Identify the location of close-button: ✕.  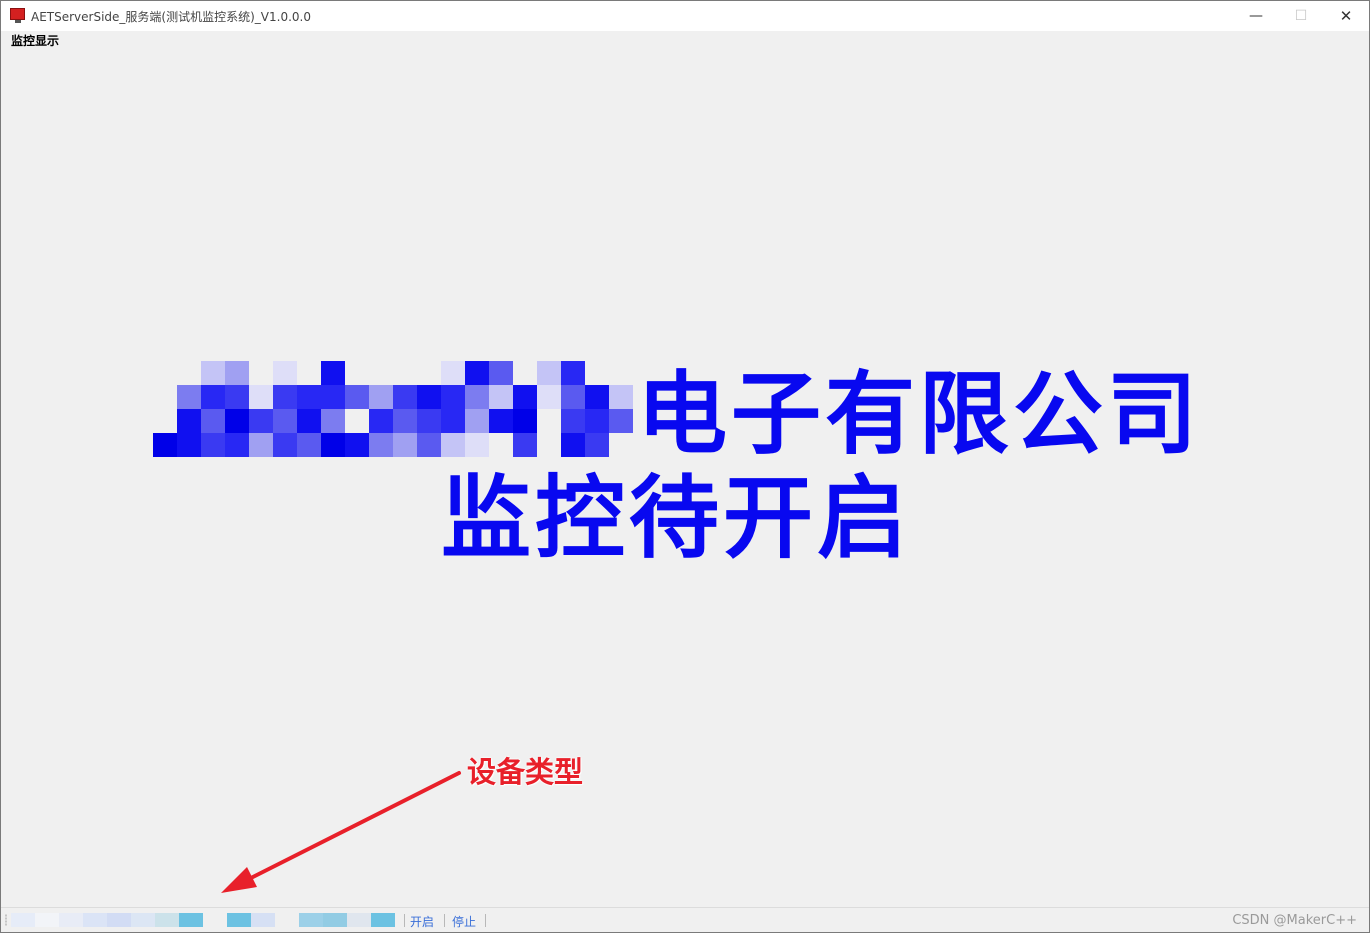
(1346, 16).